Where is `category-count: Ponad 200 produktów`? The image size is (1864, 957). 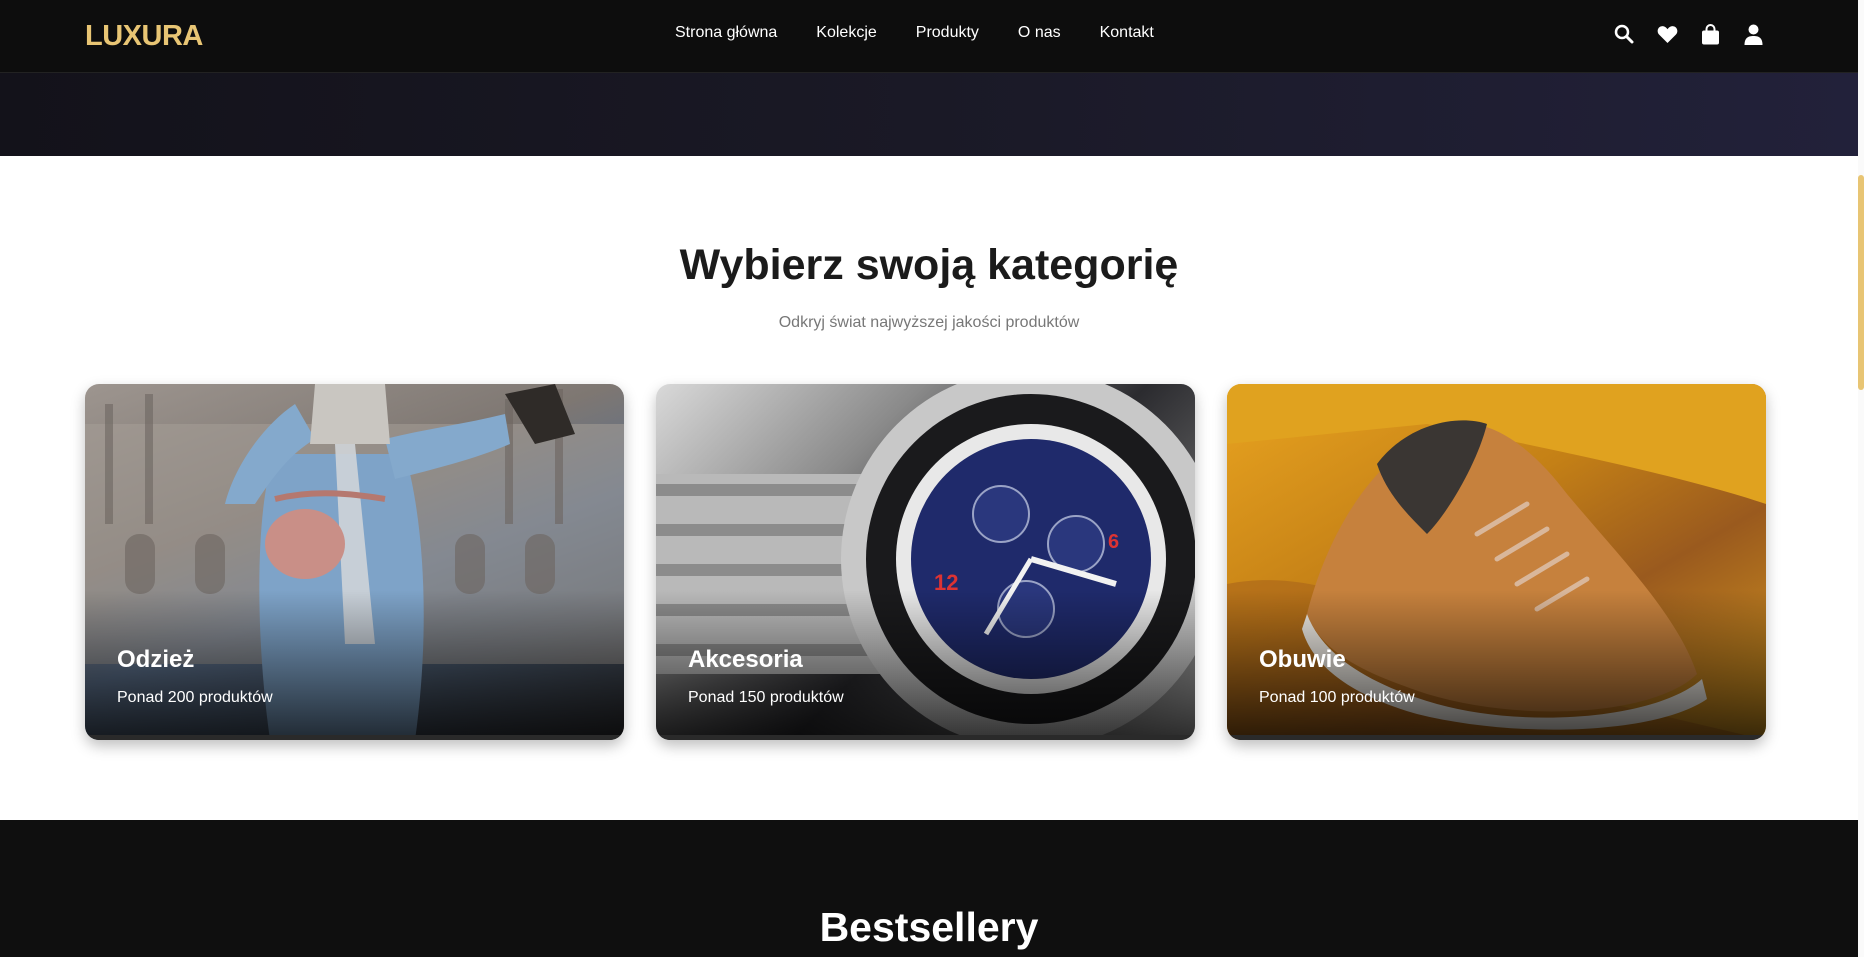 category-count: Ponad 200 produktów is located at coordinates (195, 697).